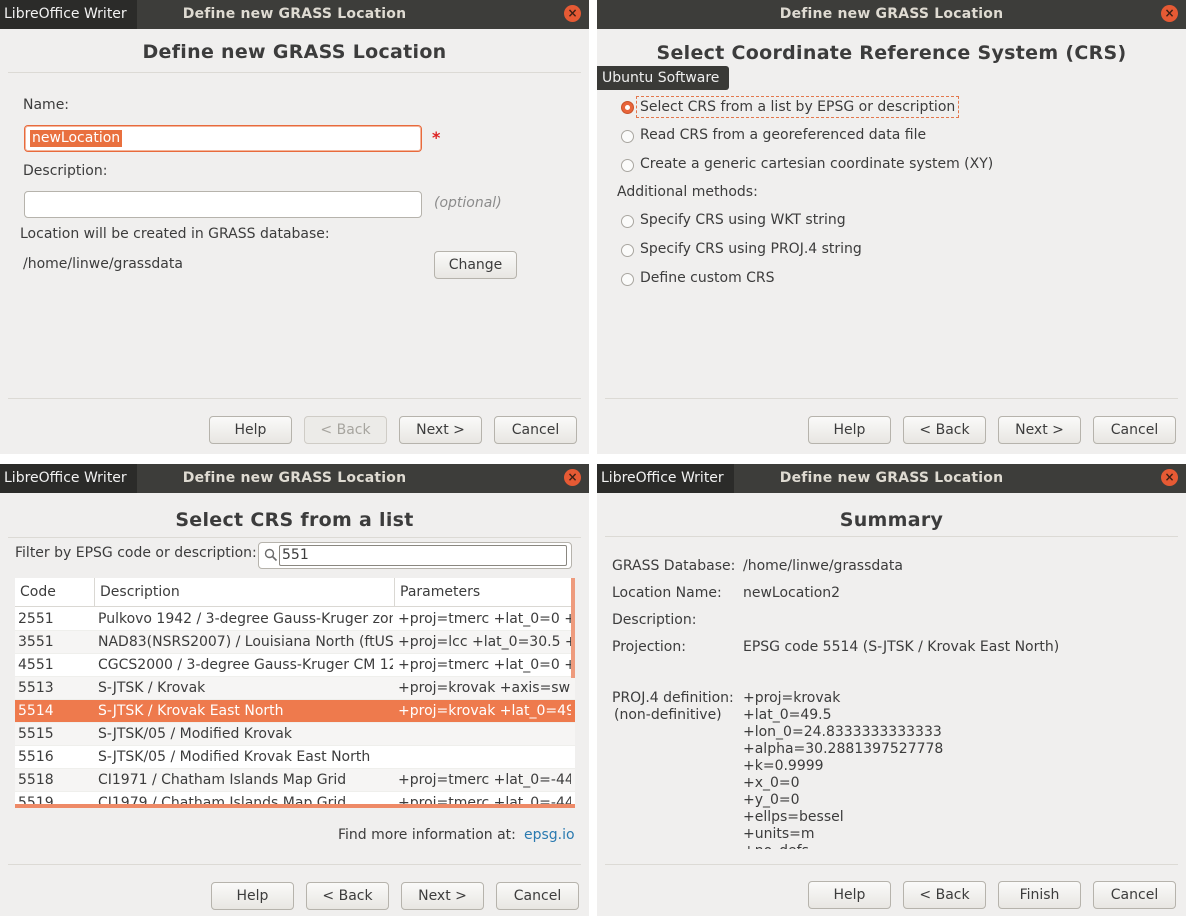 The height and width of the screenshot is (916, 1186). I want to click on description-field, so click(223, 204).